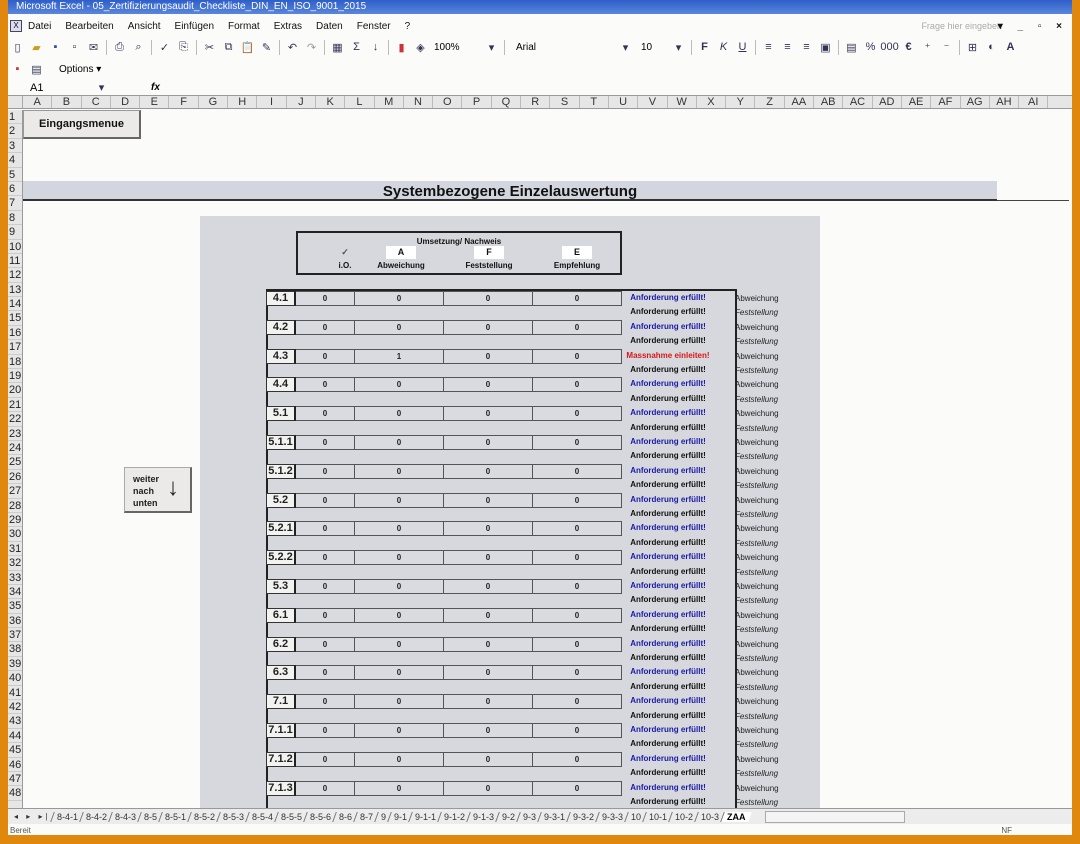 The width and height of the screenshot is (1080, 844). Describe the element at coordinates (15, 635) in the screenshot. I see `row-header: 37` at that location.